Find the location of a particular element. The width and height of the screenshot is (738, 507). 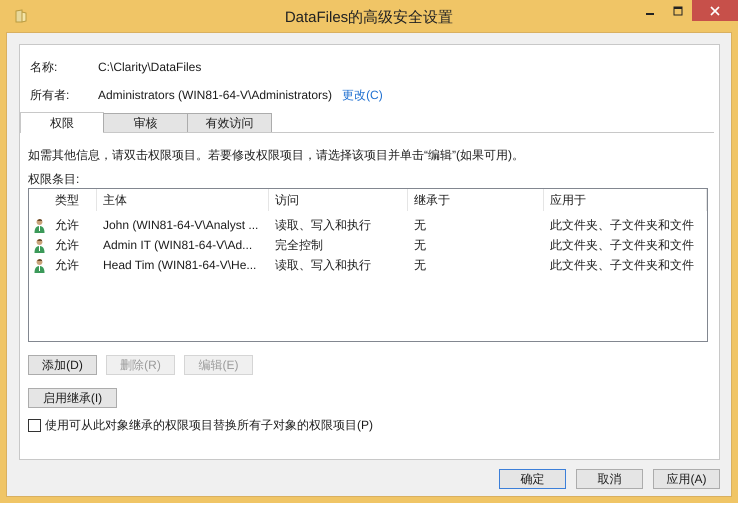

tab: 审核 is located at coordinates (145, 122).